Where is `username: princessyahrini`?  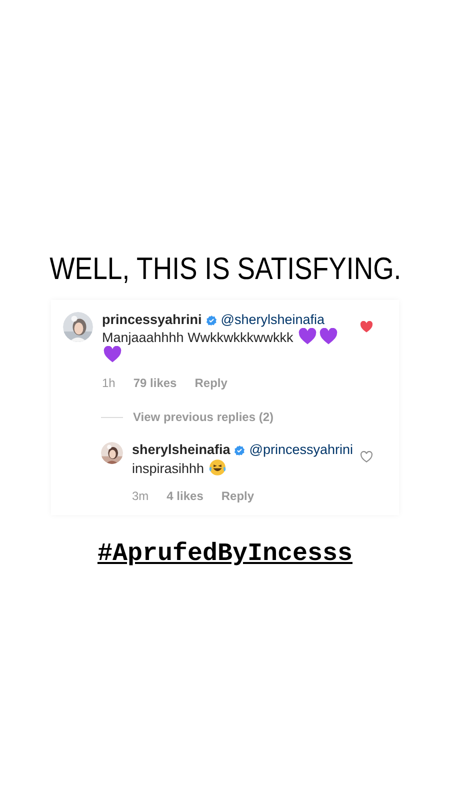 username: princessyahrini is located at coordinates (152, 320).